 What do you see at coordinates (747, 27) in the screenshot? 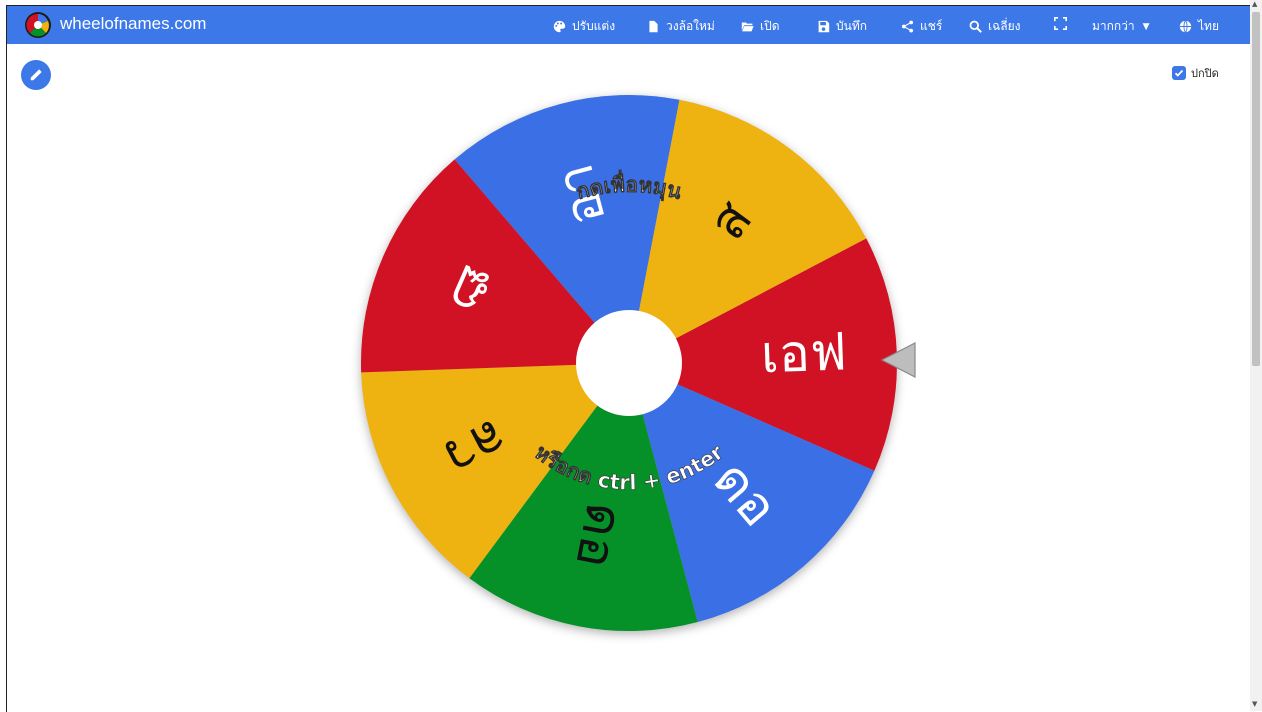
I see `folder-open-icon` at bounding box center [747, 27].